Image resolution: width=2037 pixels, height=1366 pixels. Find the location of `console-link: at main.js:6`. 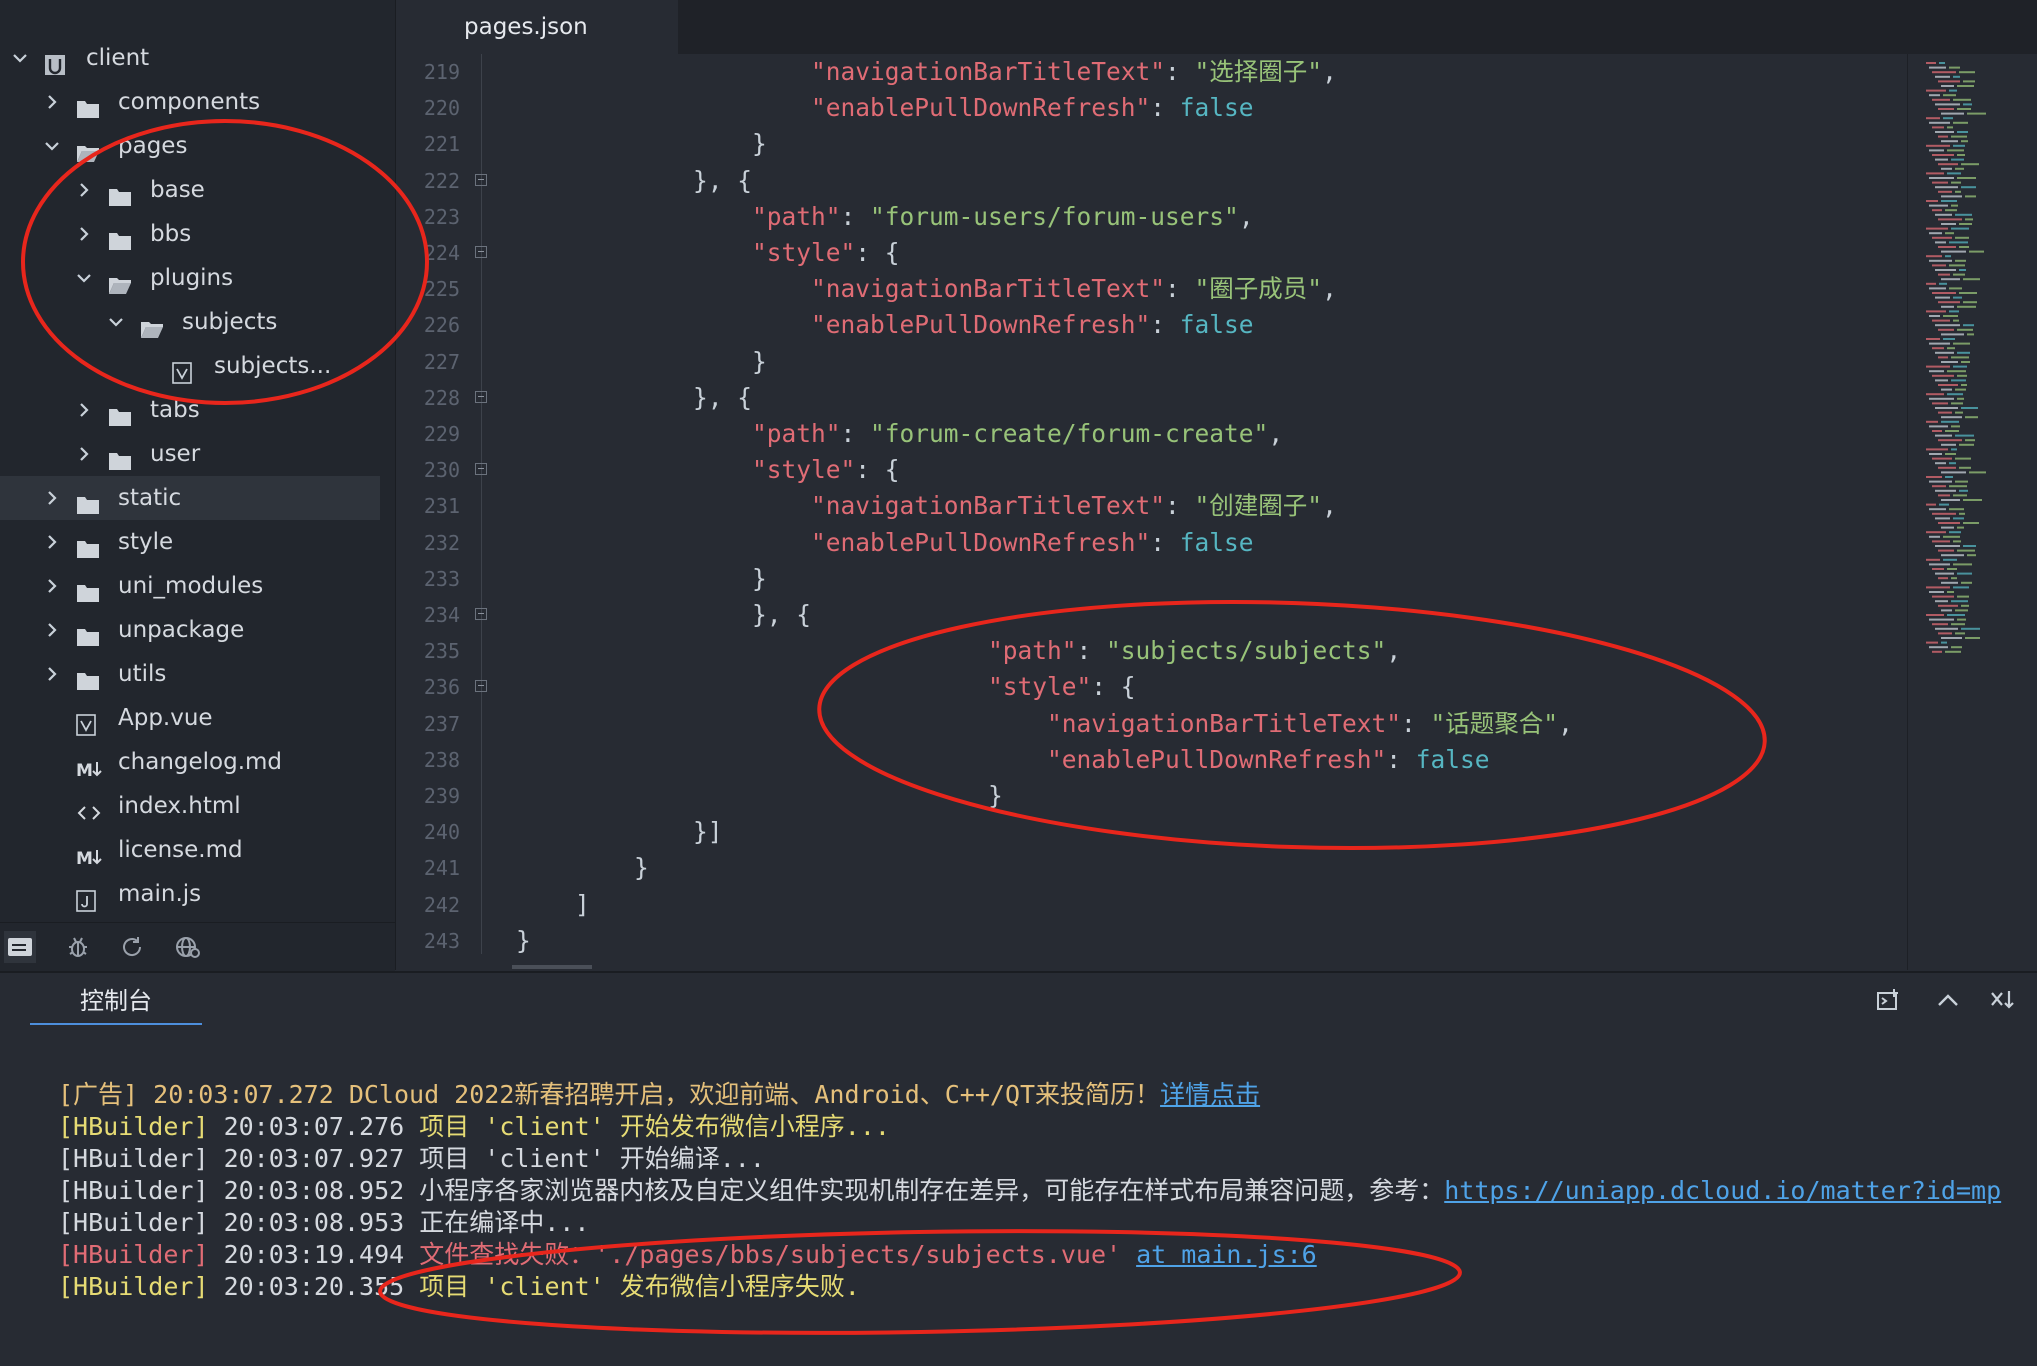

console-link: at main.js:6 is located at coordinates (1226, 1254).